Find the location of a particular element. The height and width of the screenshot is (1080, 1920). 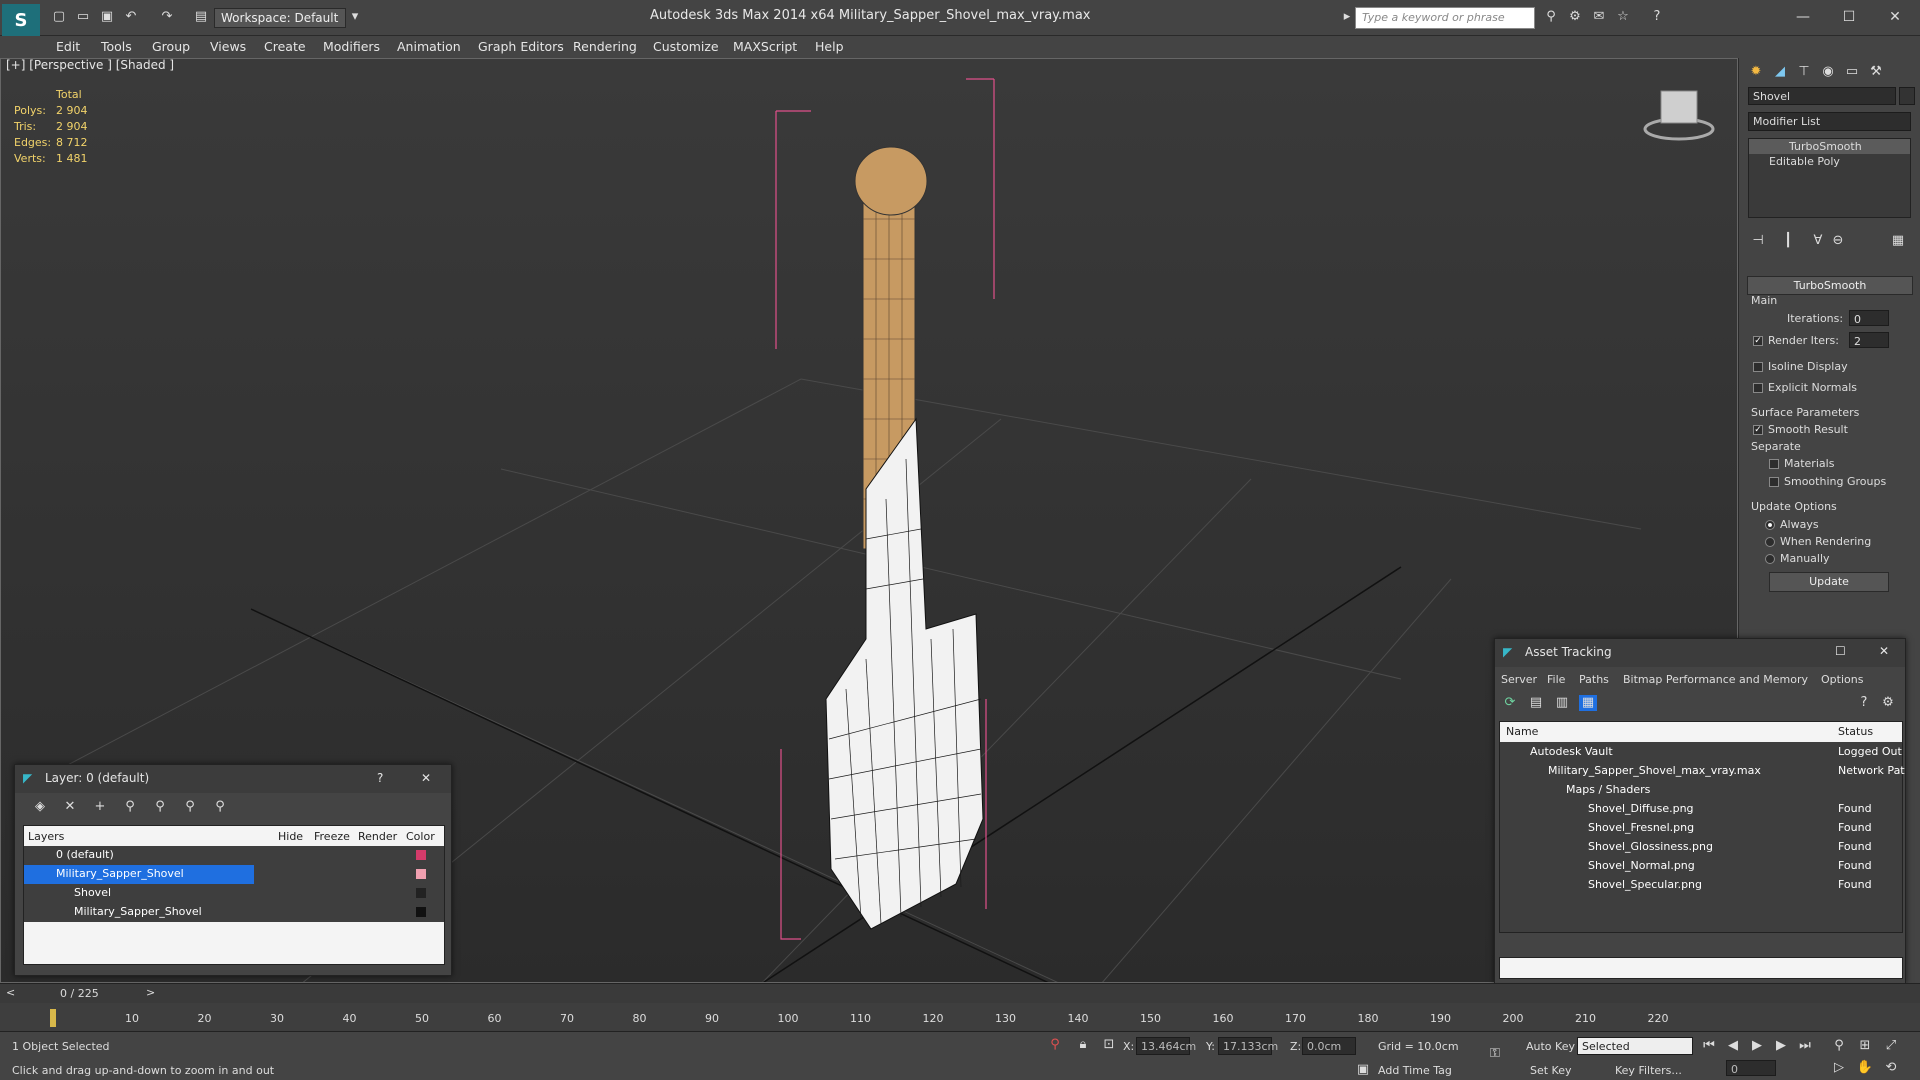

z-coordinate-field: 0.0cm is located at coordinates (1329, 1046).